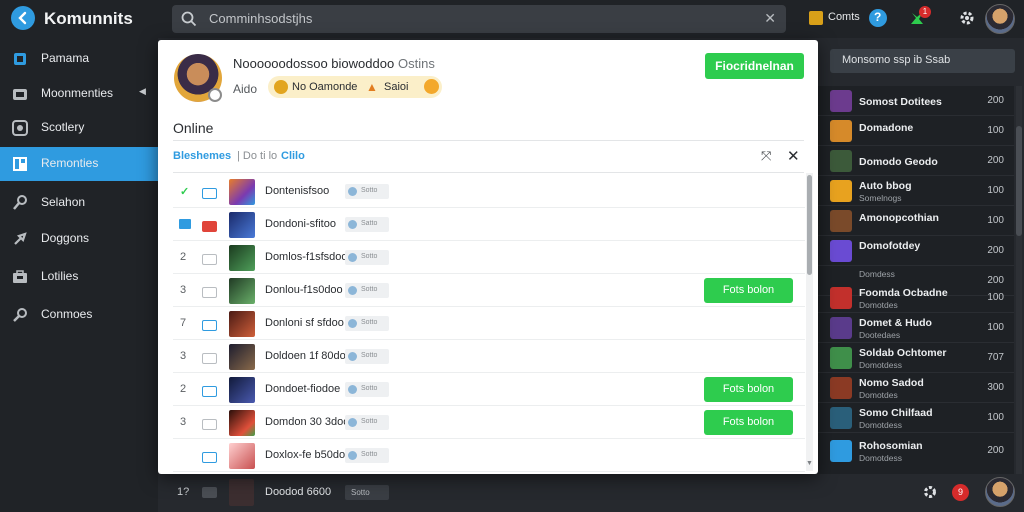 This screenshot has width=1024, height=512. Describe the element at coordinates (489, 455) in the screenshot. I see `table-row: Doxlox-fe b50doo Sotto` at that location.